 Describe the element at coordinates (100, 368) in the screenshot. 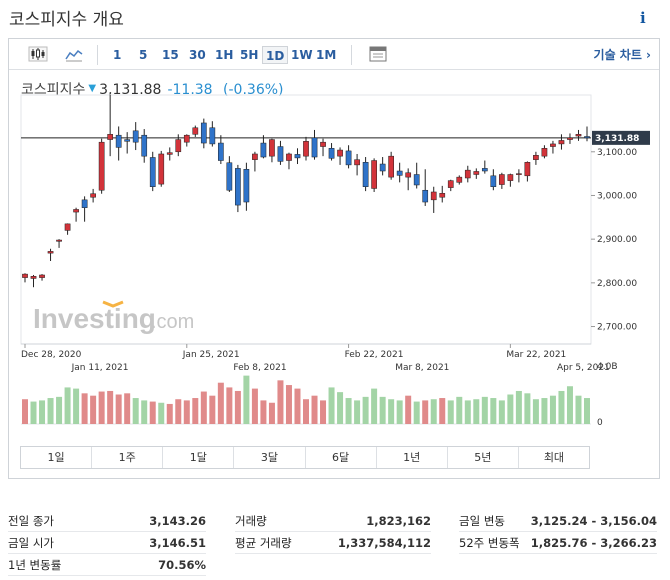

I see `date-label: Jan 11, 2021` at that location.